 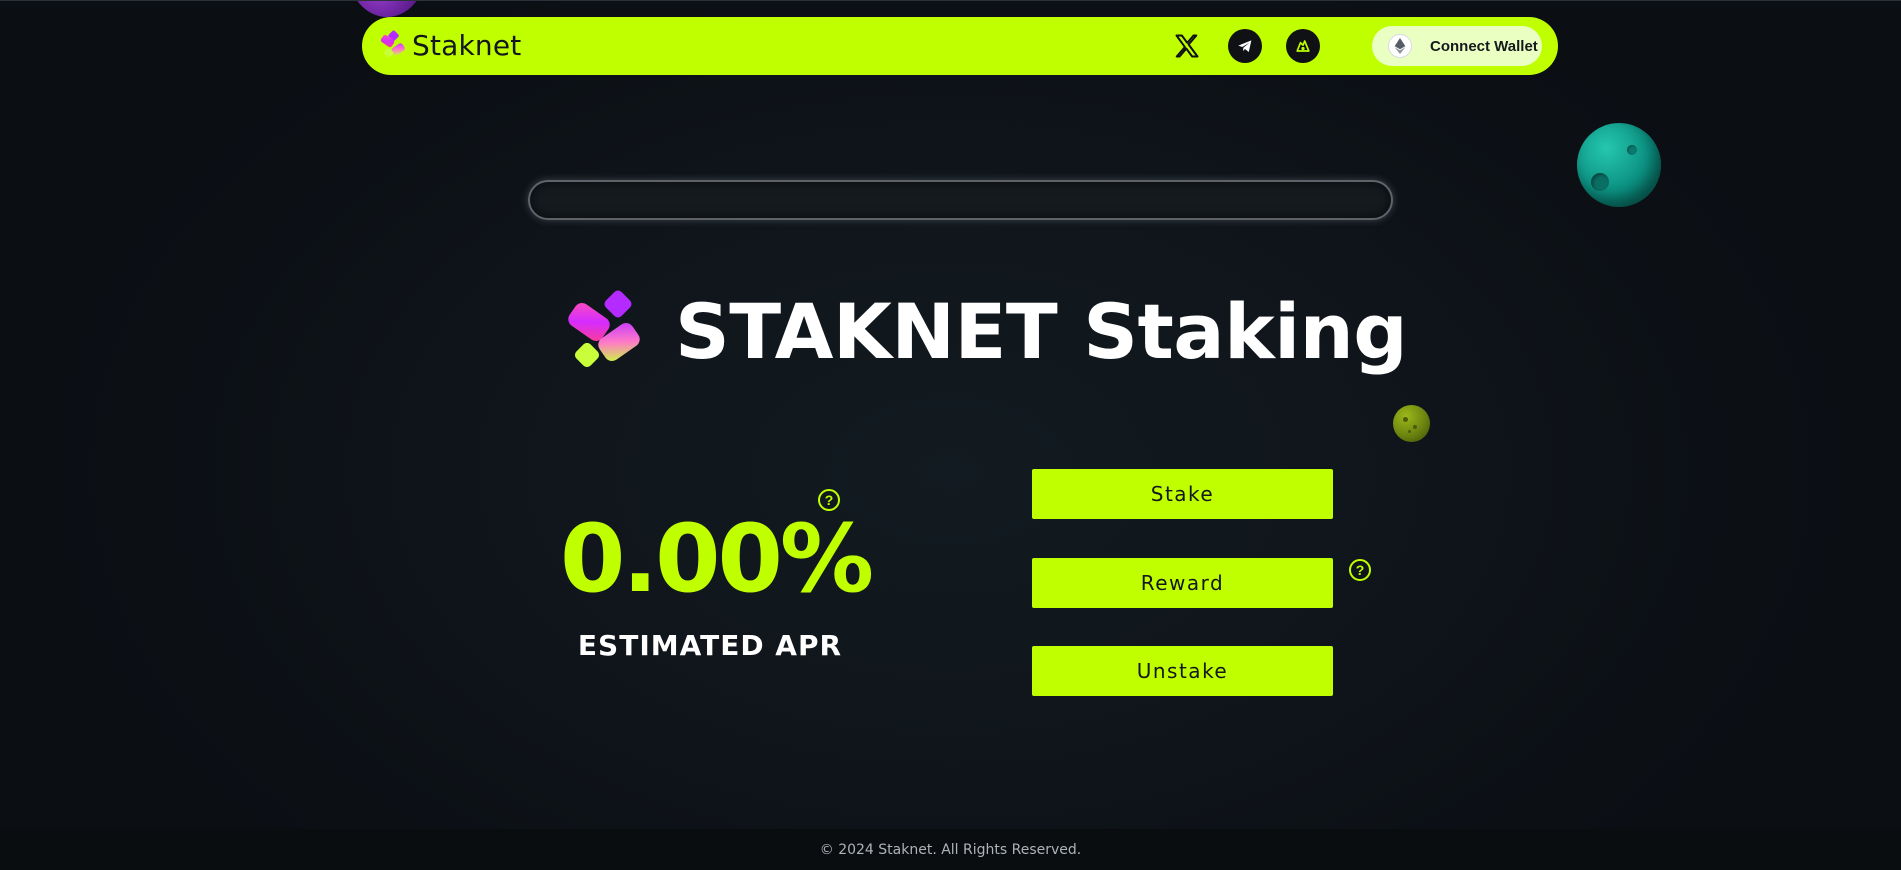 What do you see at coordinates (717, 559) in the screenshot?
I see `apr-value: 0.00%` at bounding box center [717, 559].